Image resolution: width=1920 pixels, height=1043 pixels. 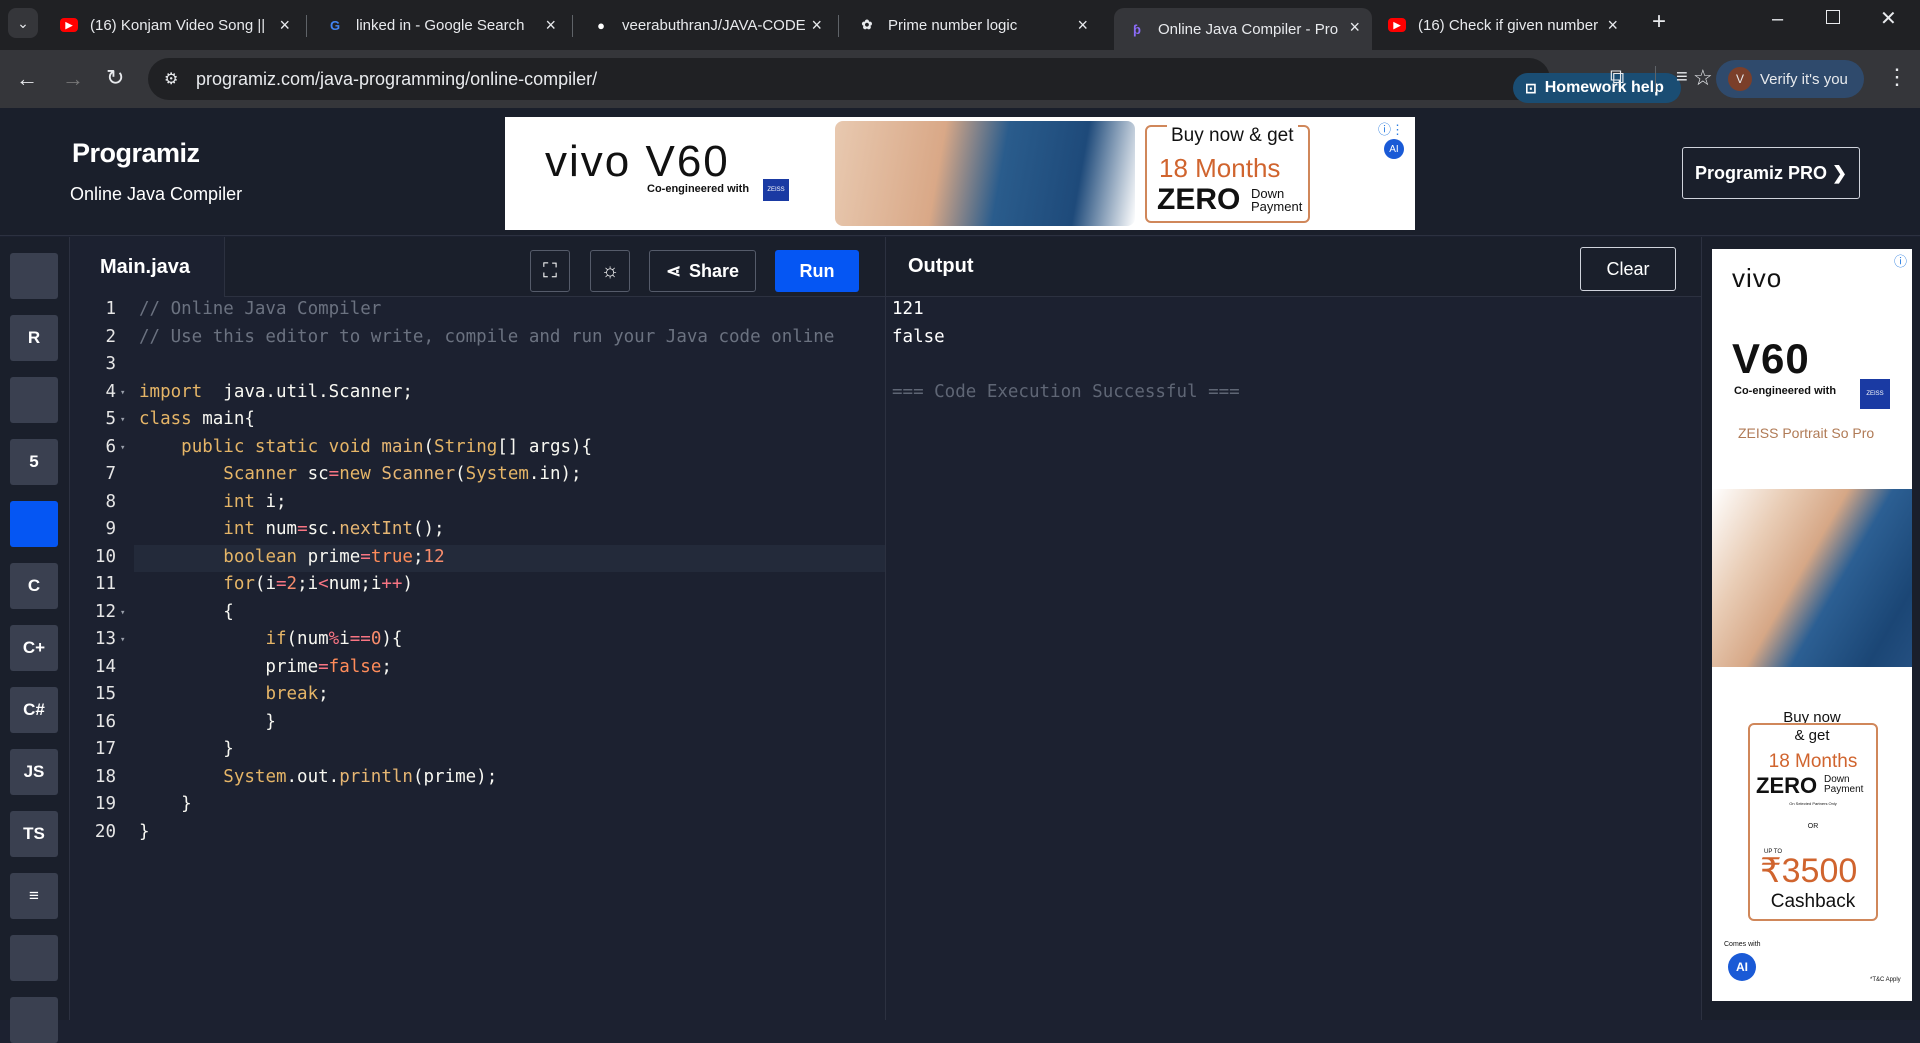 What do you see at coordinates (817, 271) in the screenshot?
I see `run-button: Run` at bounding box center [817, 271].